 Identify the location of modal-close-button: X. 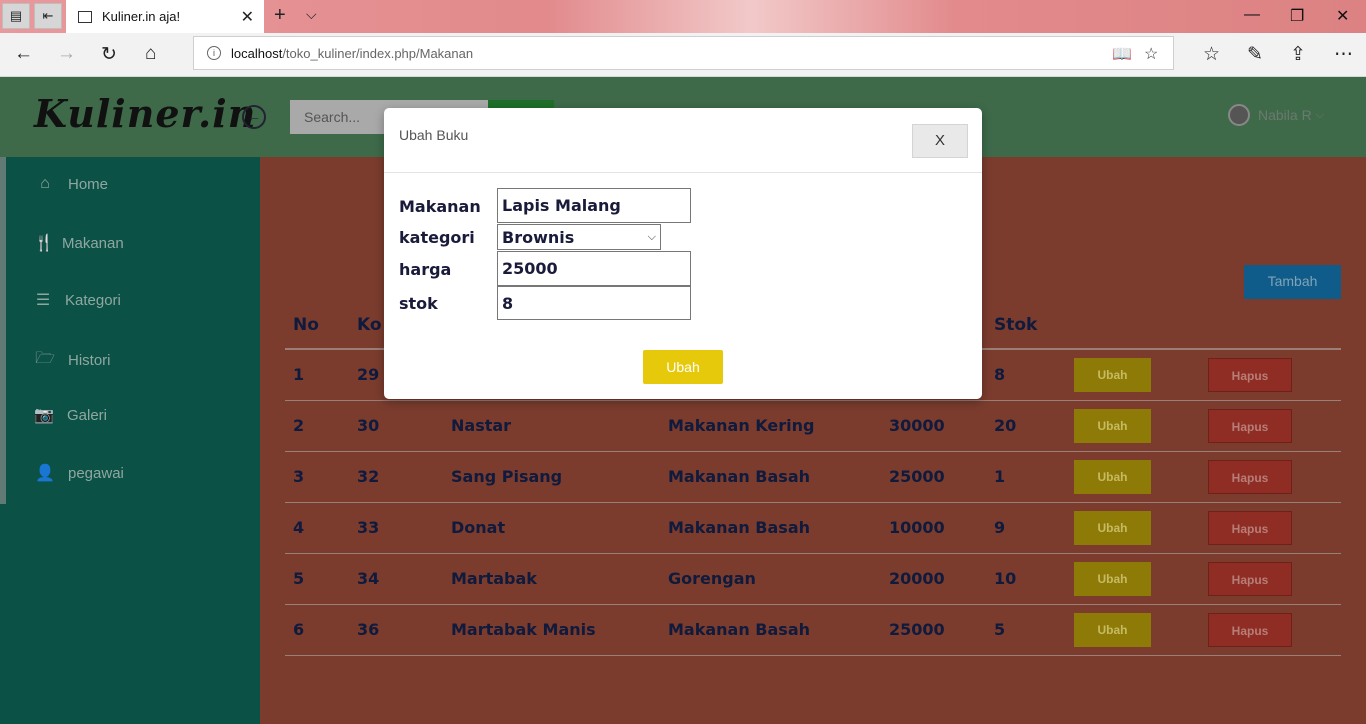
(940, 141).